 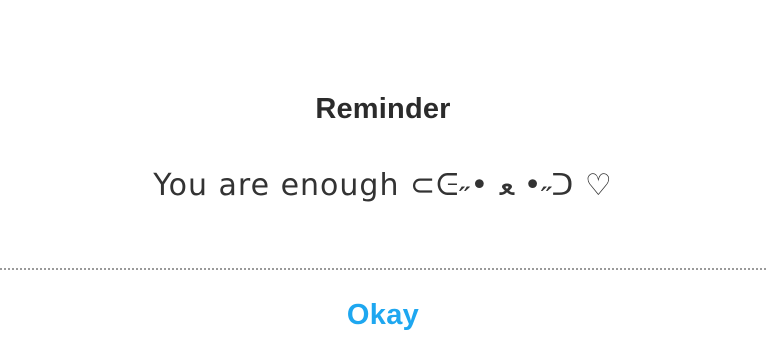 What do you see at coordinates (383, 109) in the screenshot?
I see `dialog-title: Reminder` at bounding box center [383, 109].